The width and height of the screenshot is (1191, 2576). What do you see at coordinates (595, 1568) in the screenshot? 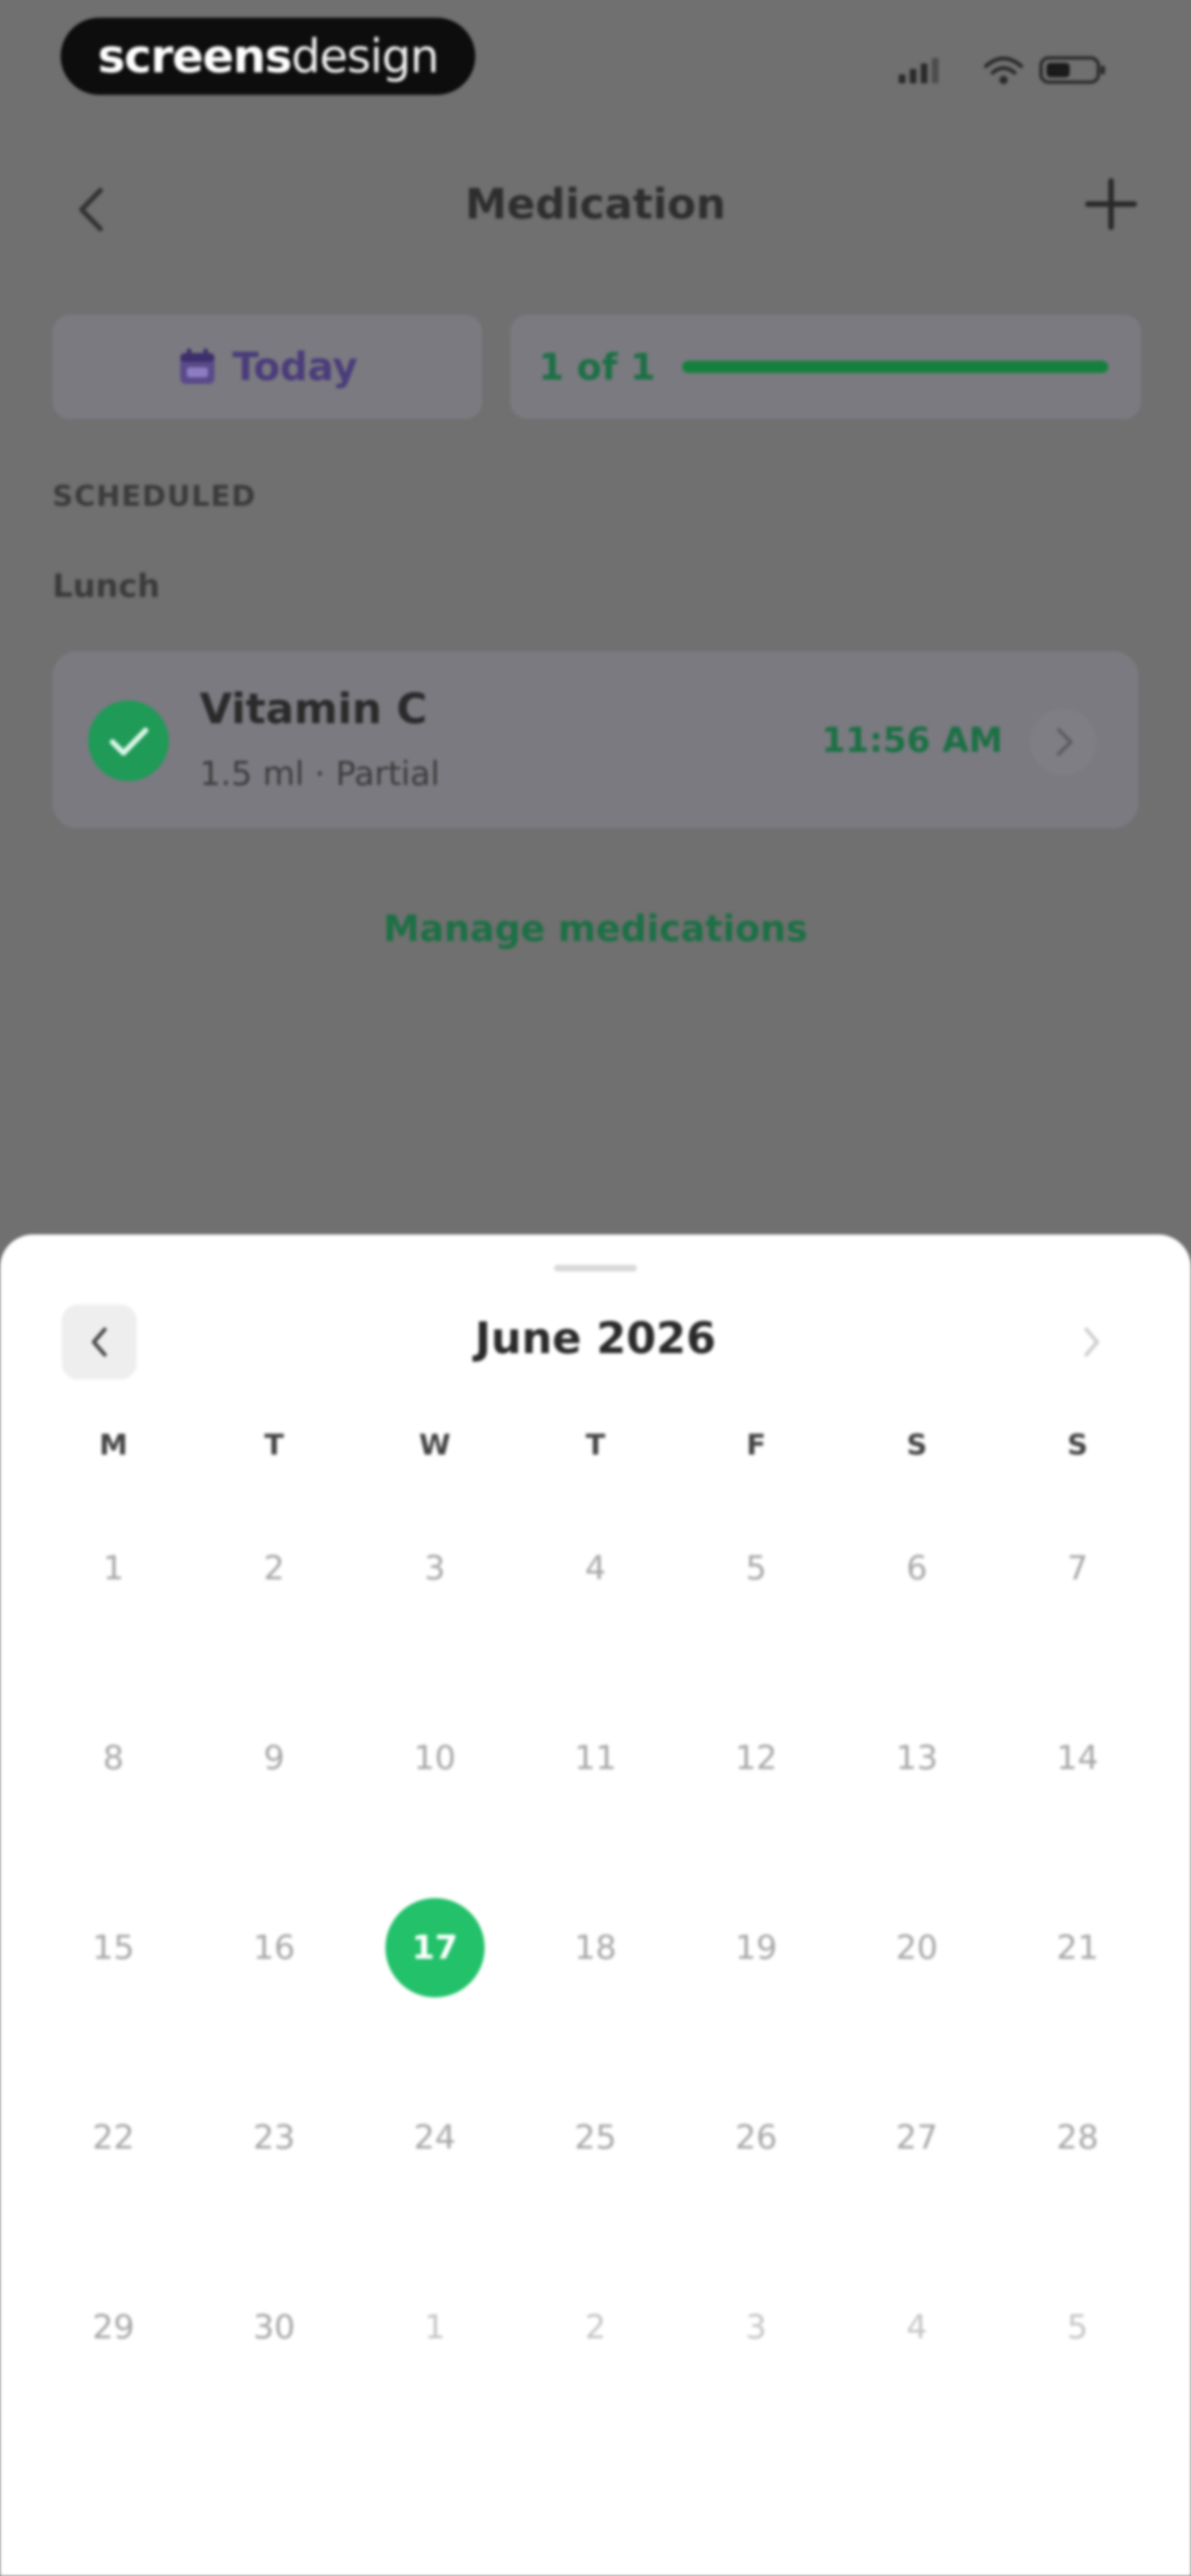
I see `calendar-day-number: 4` at bounding box center [595, 1568].